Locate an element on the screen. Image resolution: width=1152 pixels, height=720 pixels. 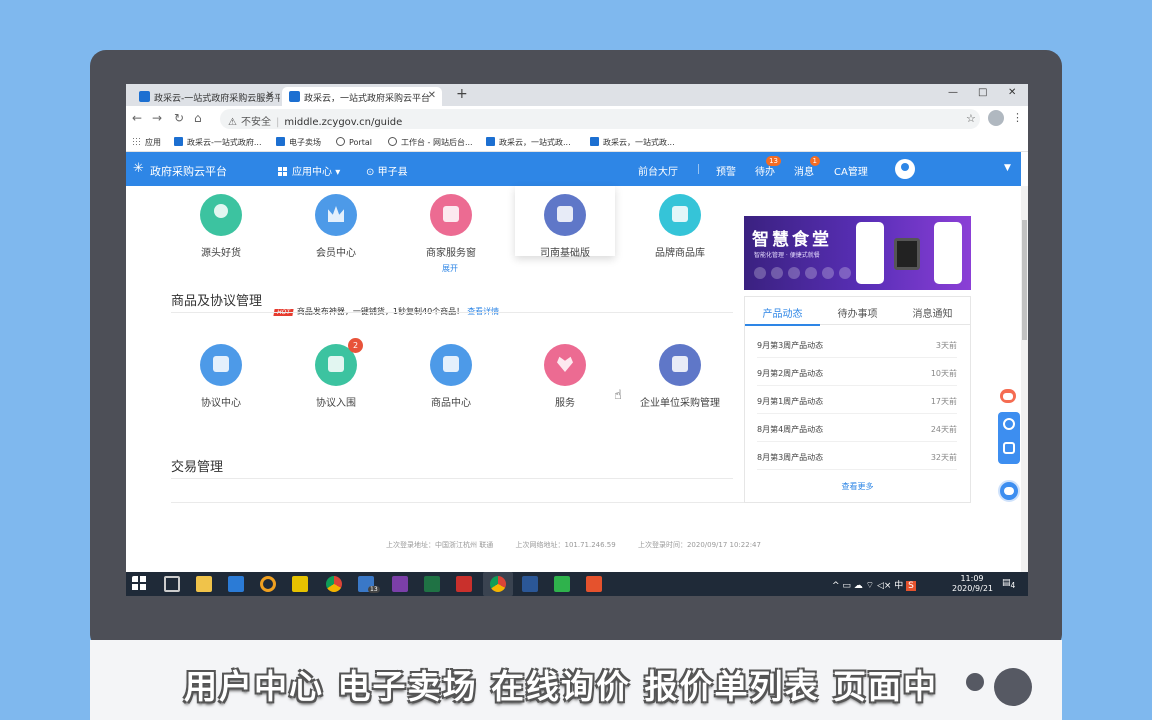
clock-date: 2020/9/21 is located at coordinates (973, 588).